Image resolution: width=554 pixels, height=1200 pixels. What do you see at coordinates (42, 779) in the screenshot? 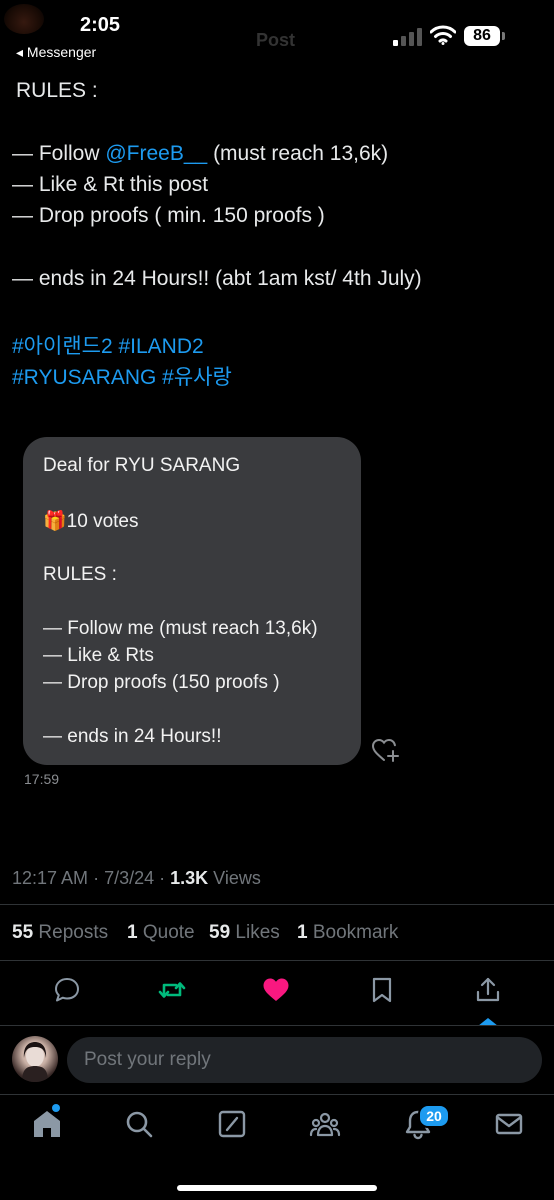
I see `bubble-timestamp: 17:59` at bounding box center [42, 779].